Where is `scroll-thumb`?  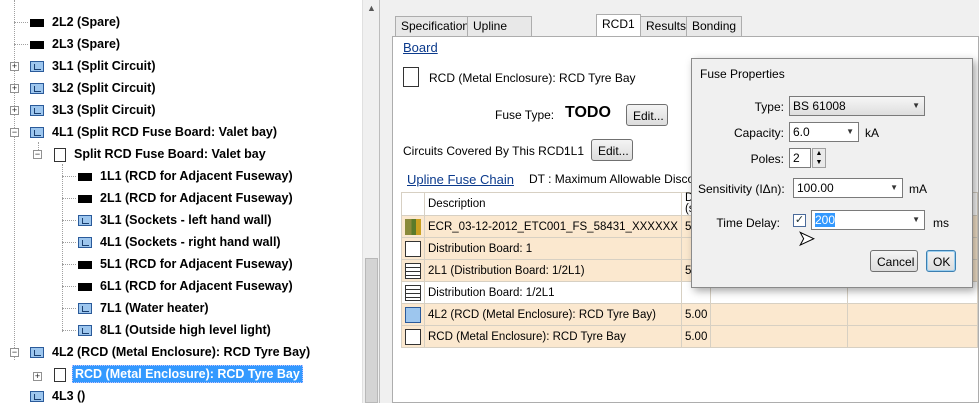 scroll-thumb is located at coordinates (371, 330).